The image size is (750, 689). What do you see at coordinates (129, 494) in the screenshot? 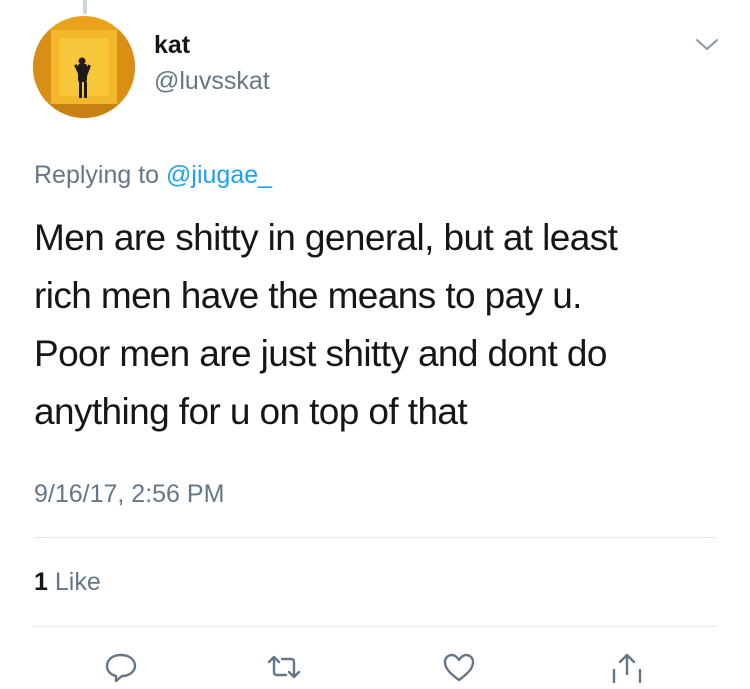
I see `tweet-timestamp: 9/16/17, 2:56 PM` at bounding box center [129, 494].